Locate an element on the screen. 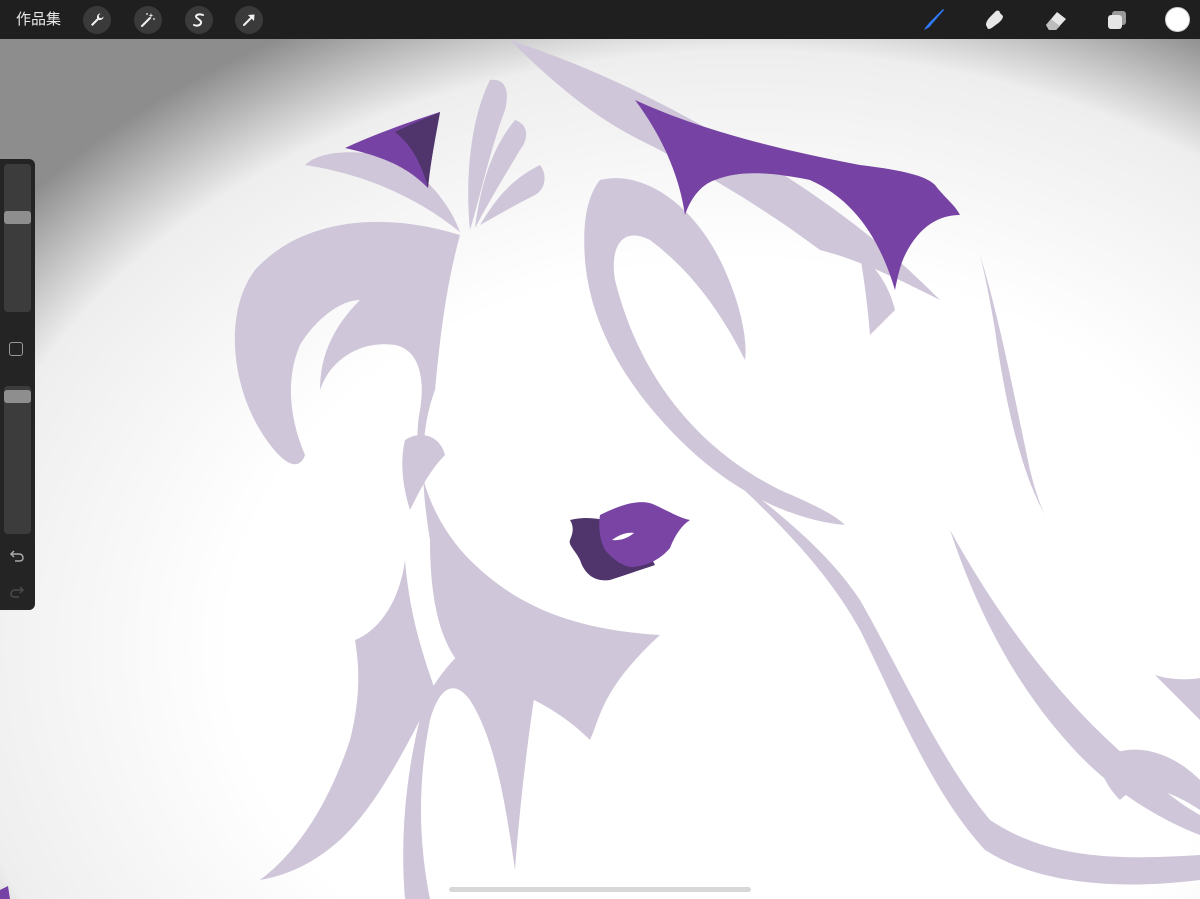  smudge-finger-icon is located at coordinates (994, 19).